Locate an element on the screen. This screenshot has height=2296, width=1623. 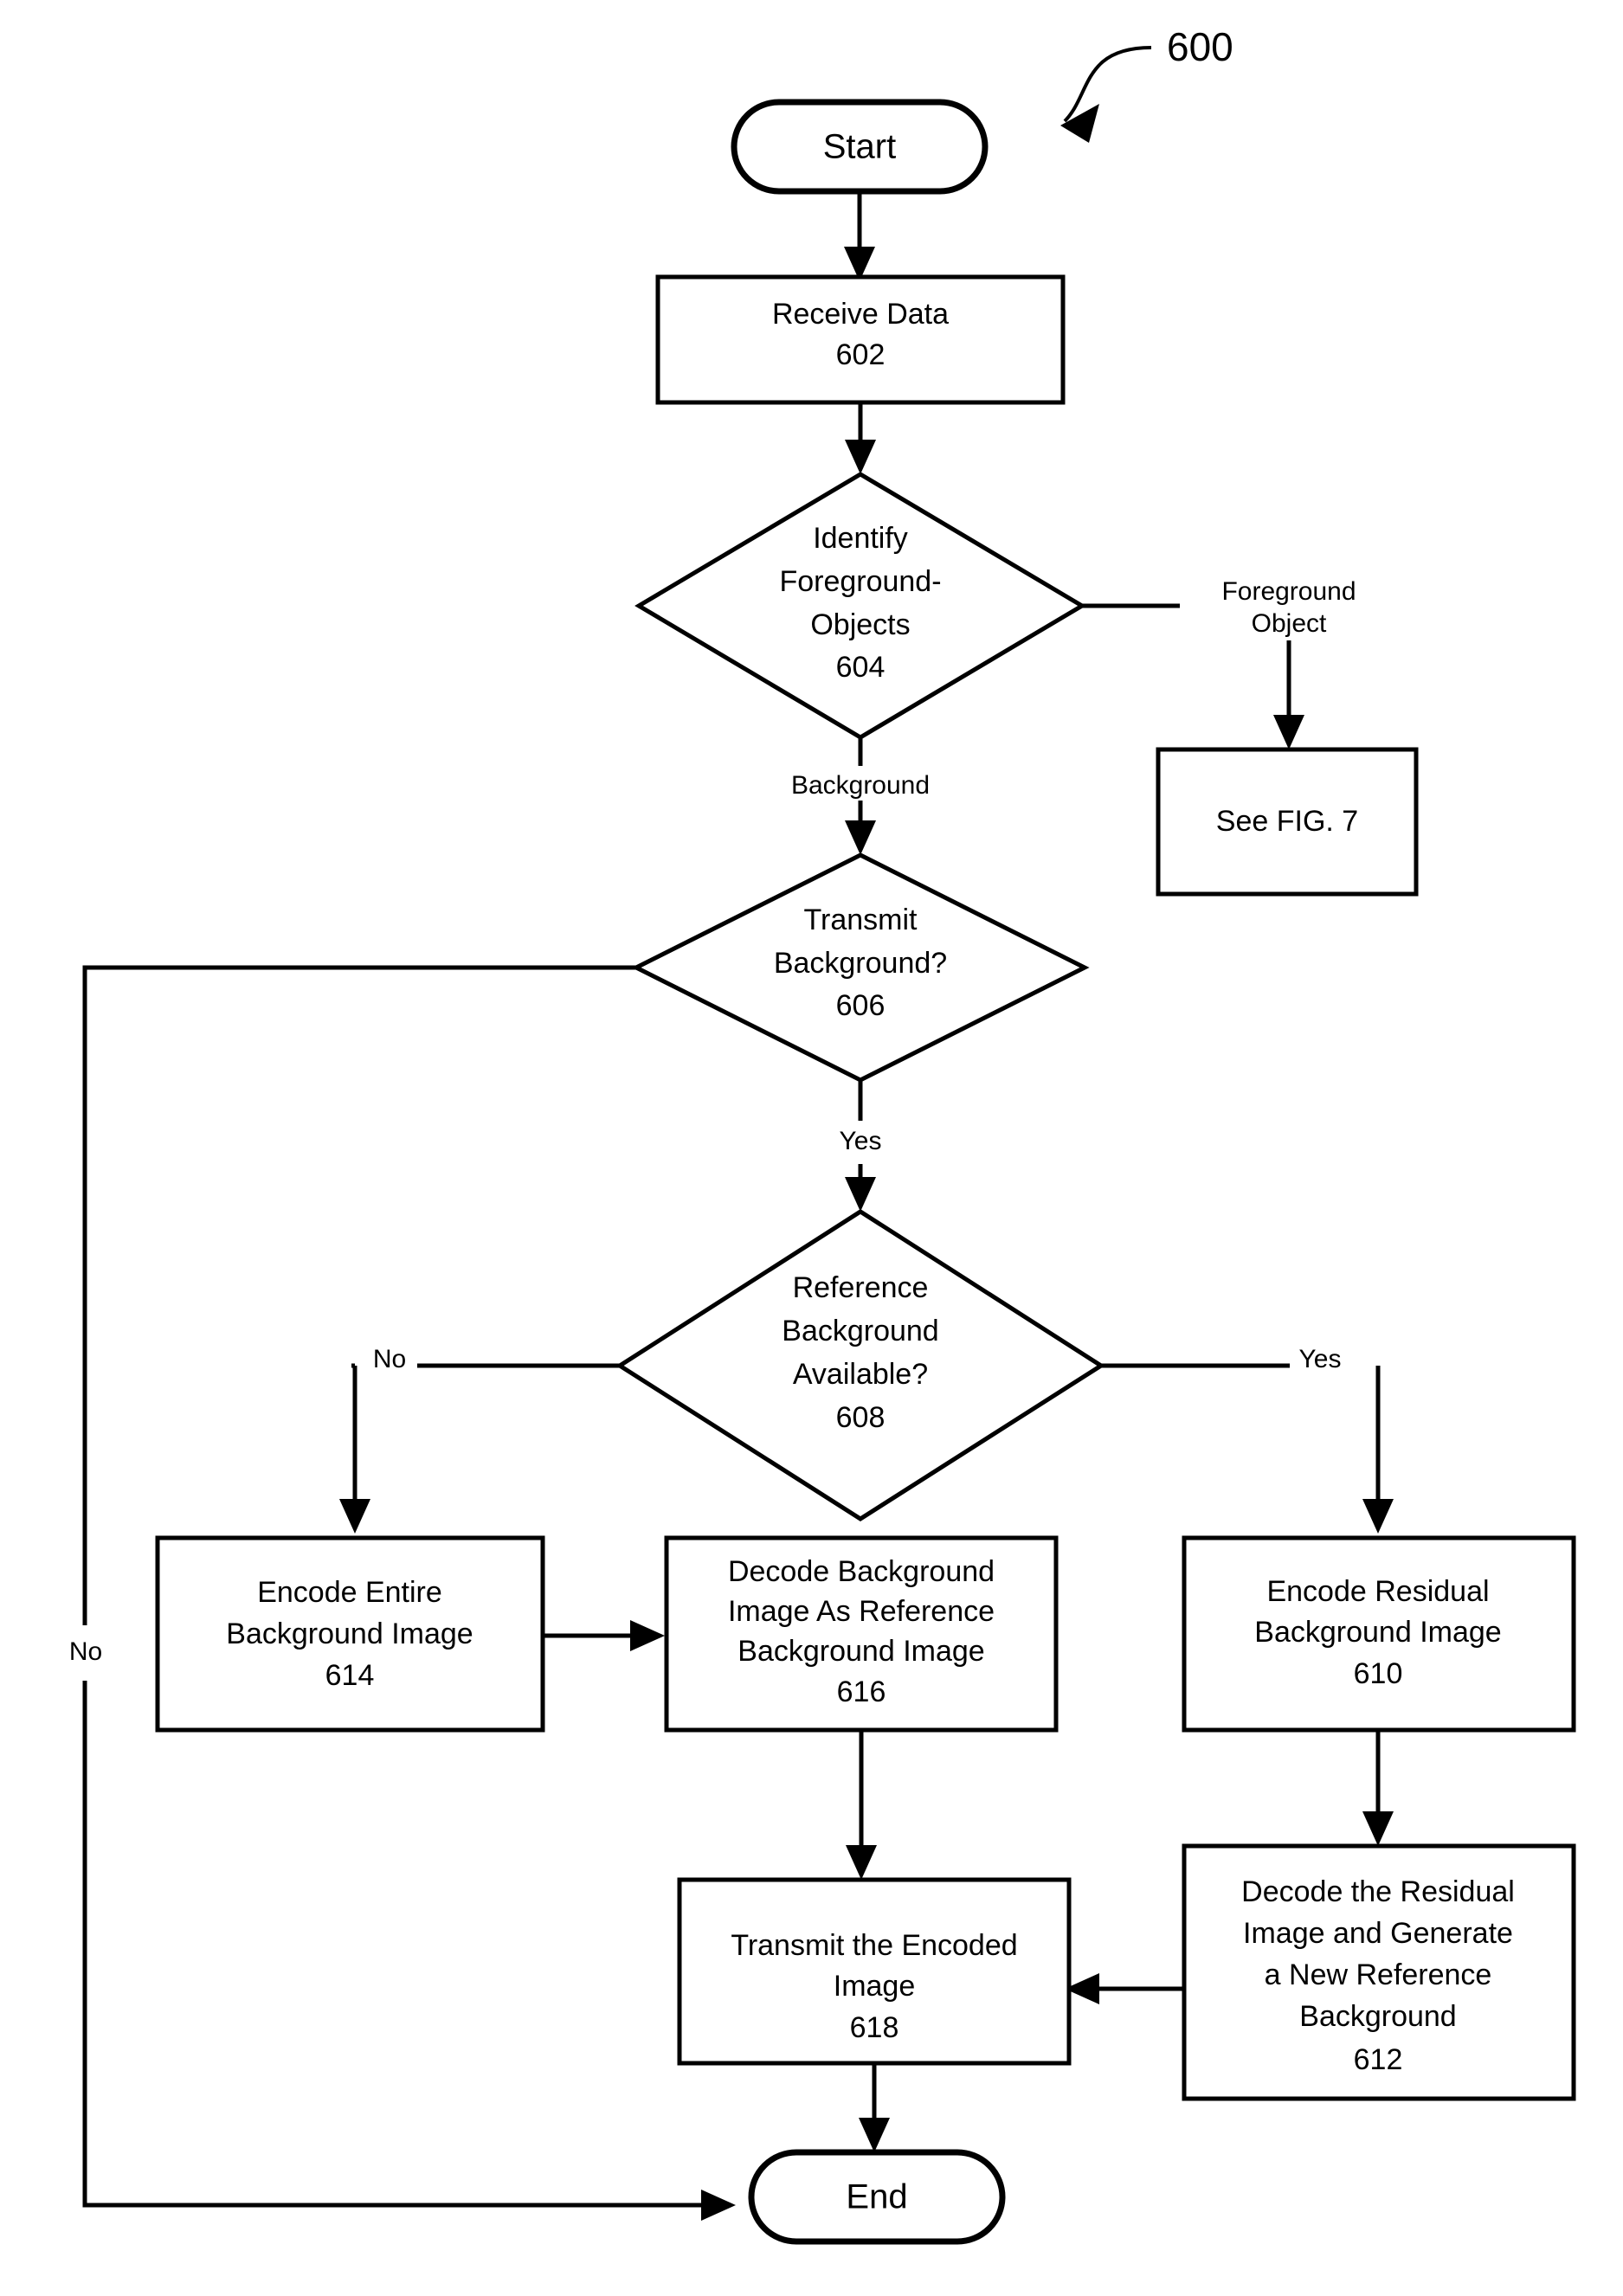
decode-background-ref: 616 is located at coordinates (862, 1691).